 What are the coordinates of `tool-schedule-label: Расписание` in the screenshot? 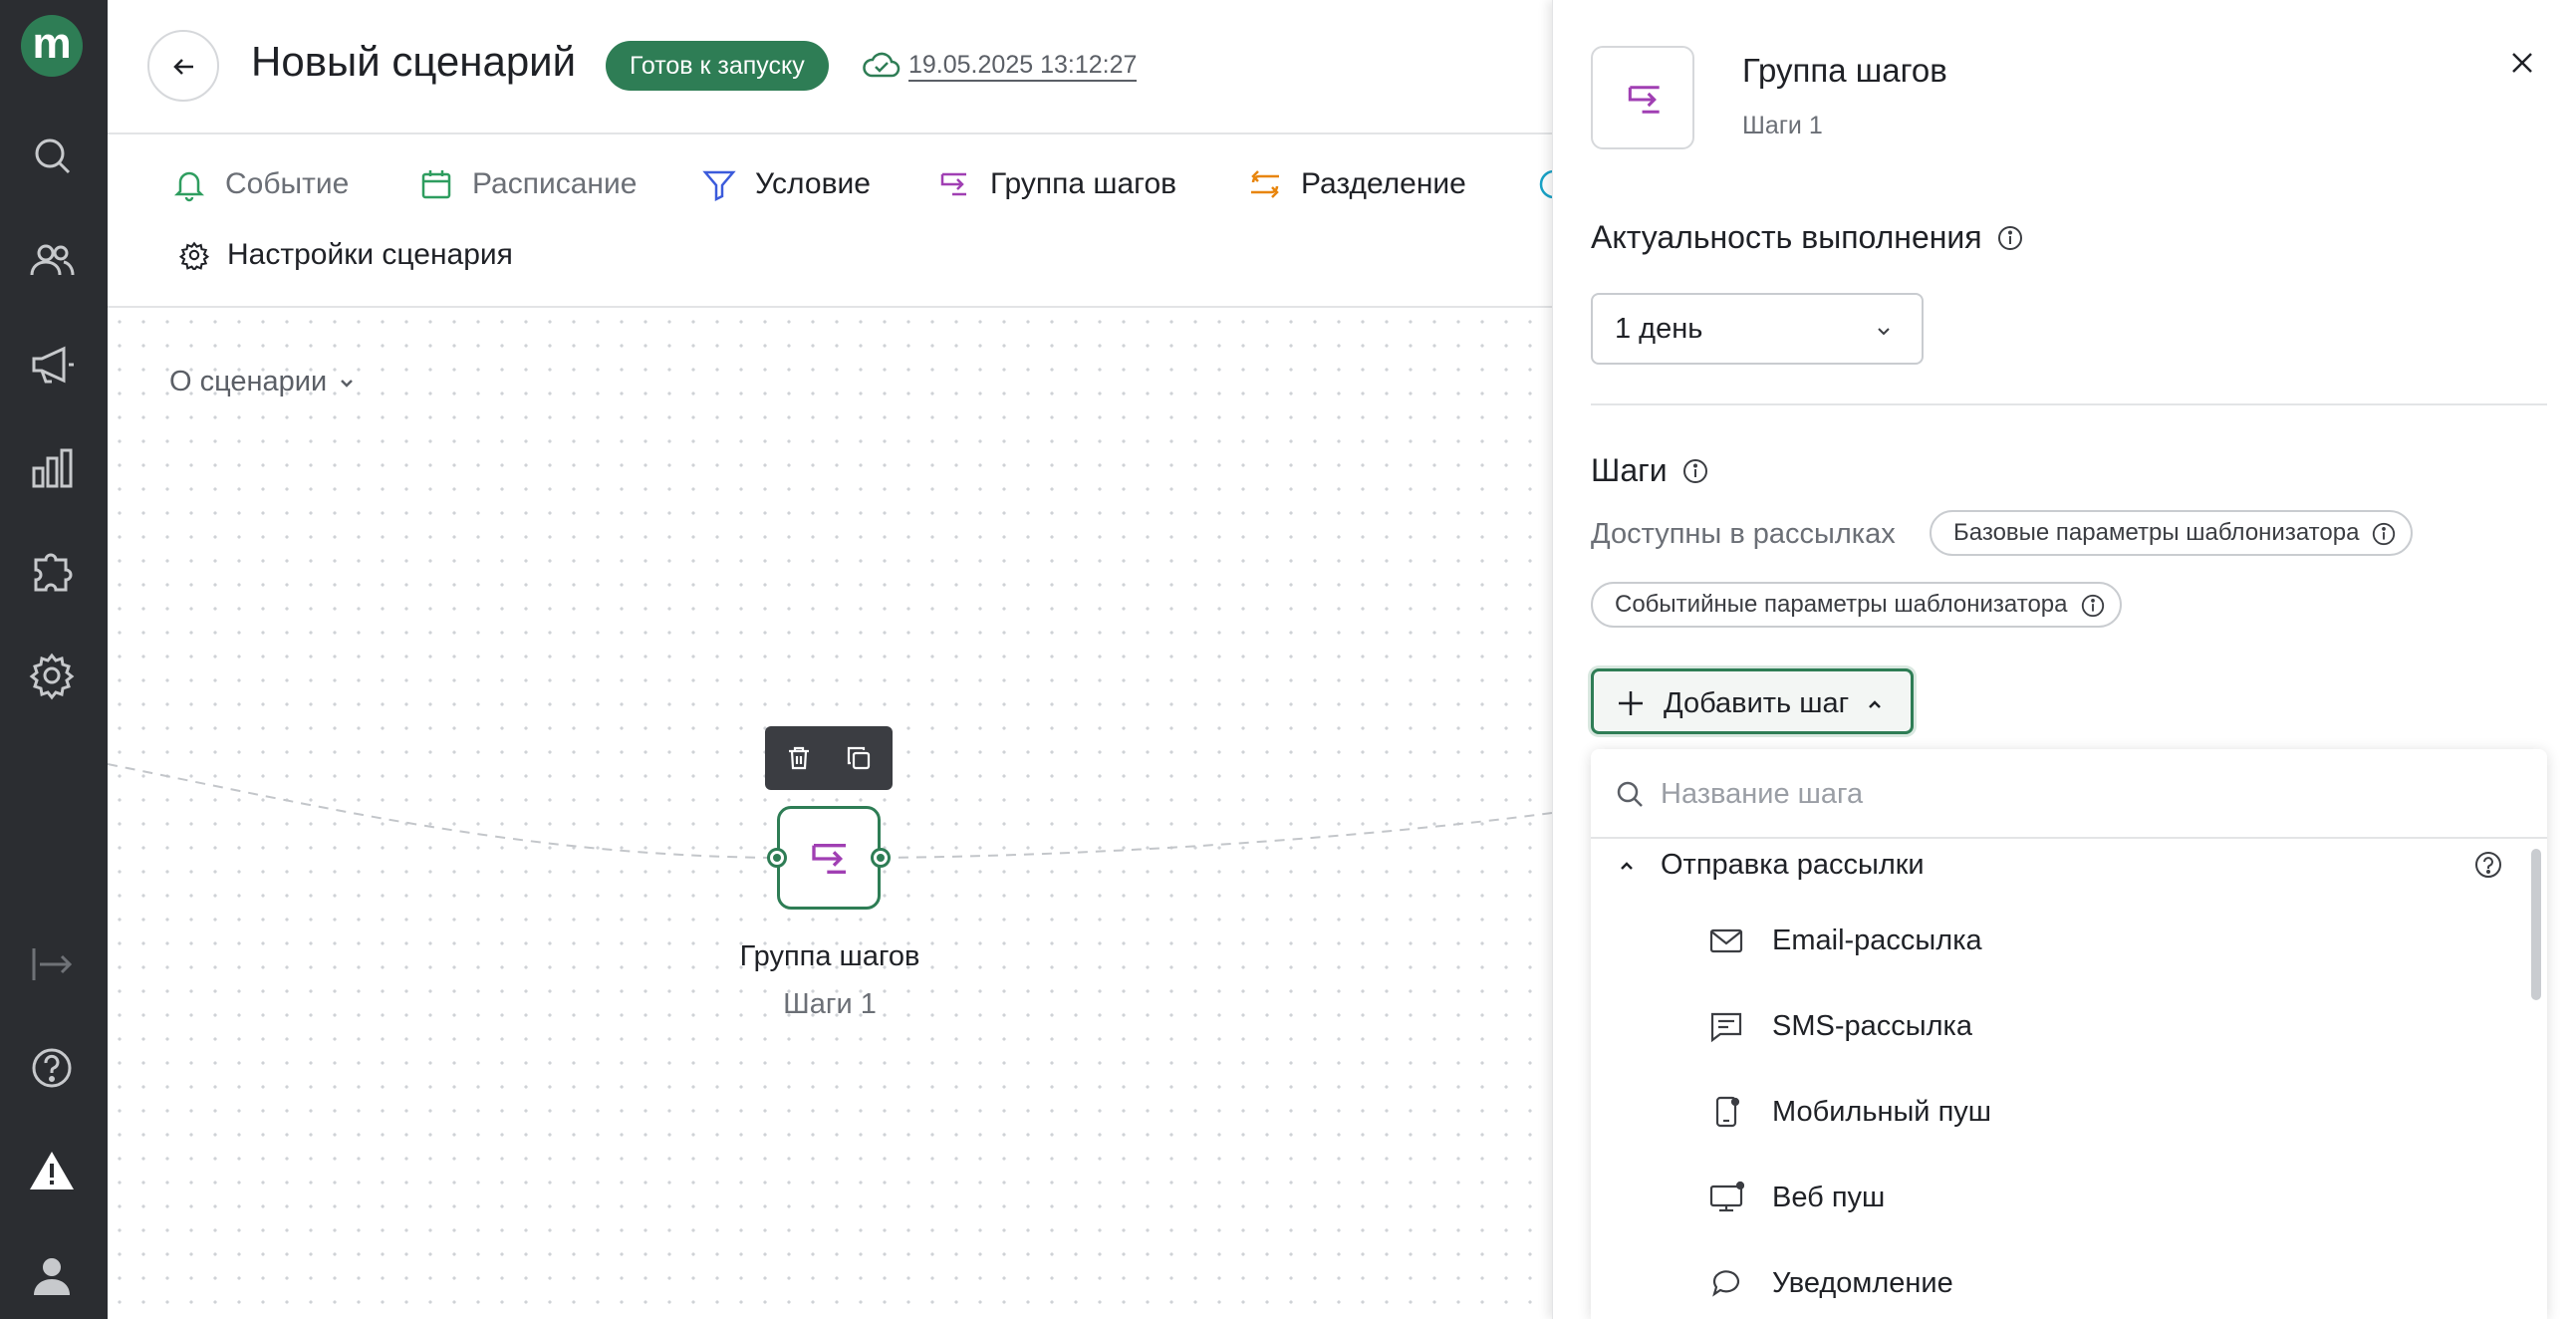 It's located at (555, 183).